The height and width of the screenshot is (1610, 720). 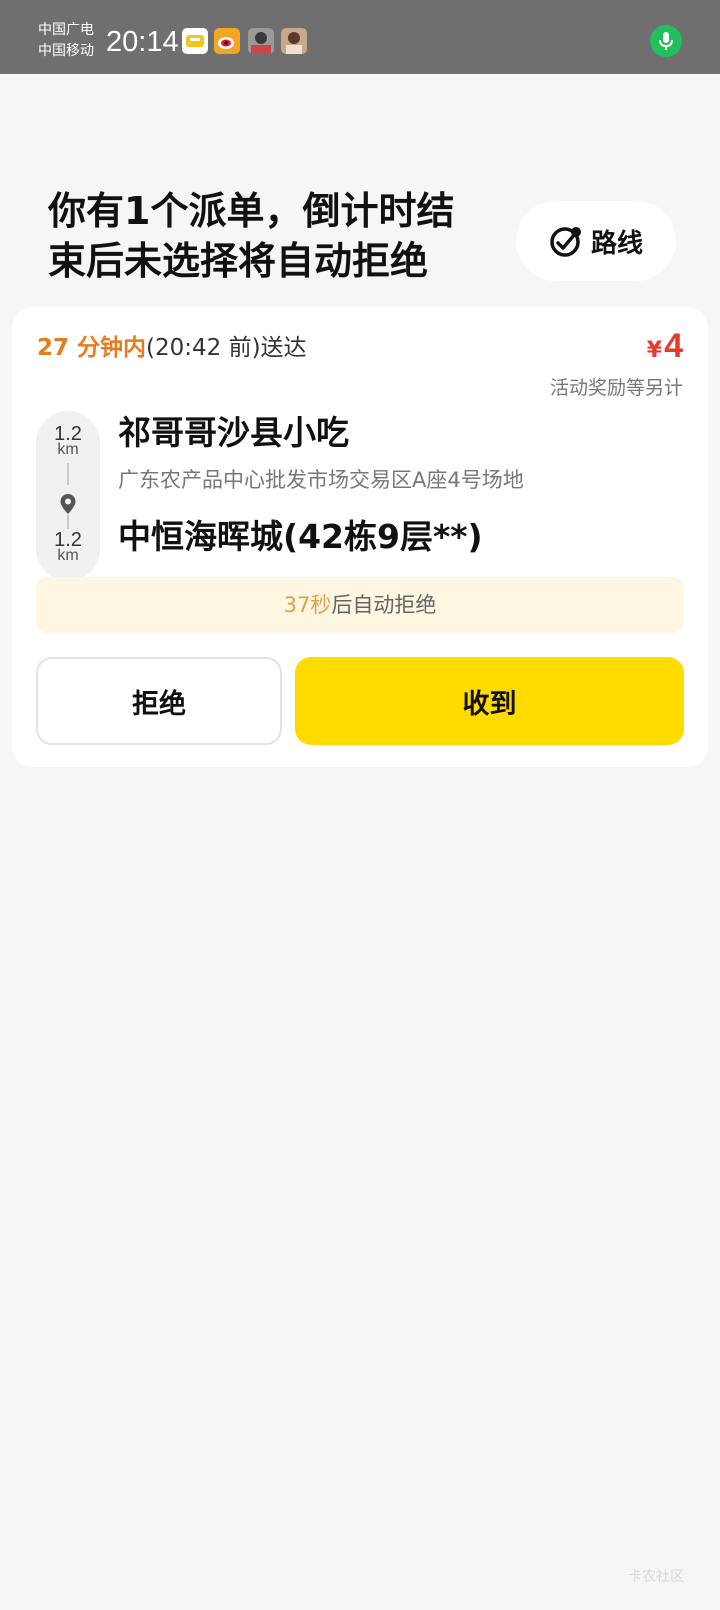 I want to click on auto-reject-countdown: 37秒后自动拒绝, so click(x=360, y=605).